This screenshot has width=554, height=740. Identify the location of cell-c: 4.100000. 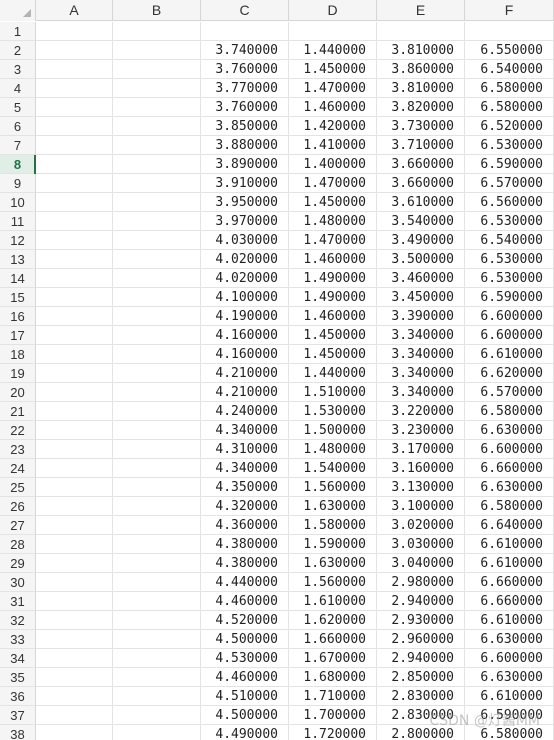
(245, 297).